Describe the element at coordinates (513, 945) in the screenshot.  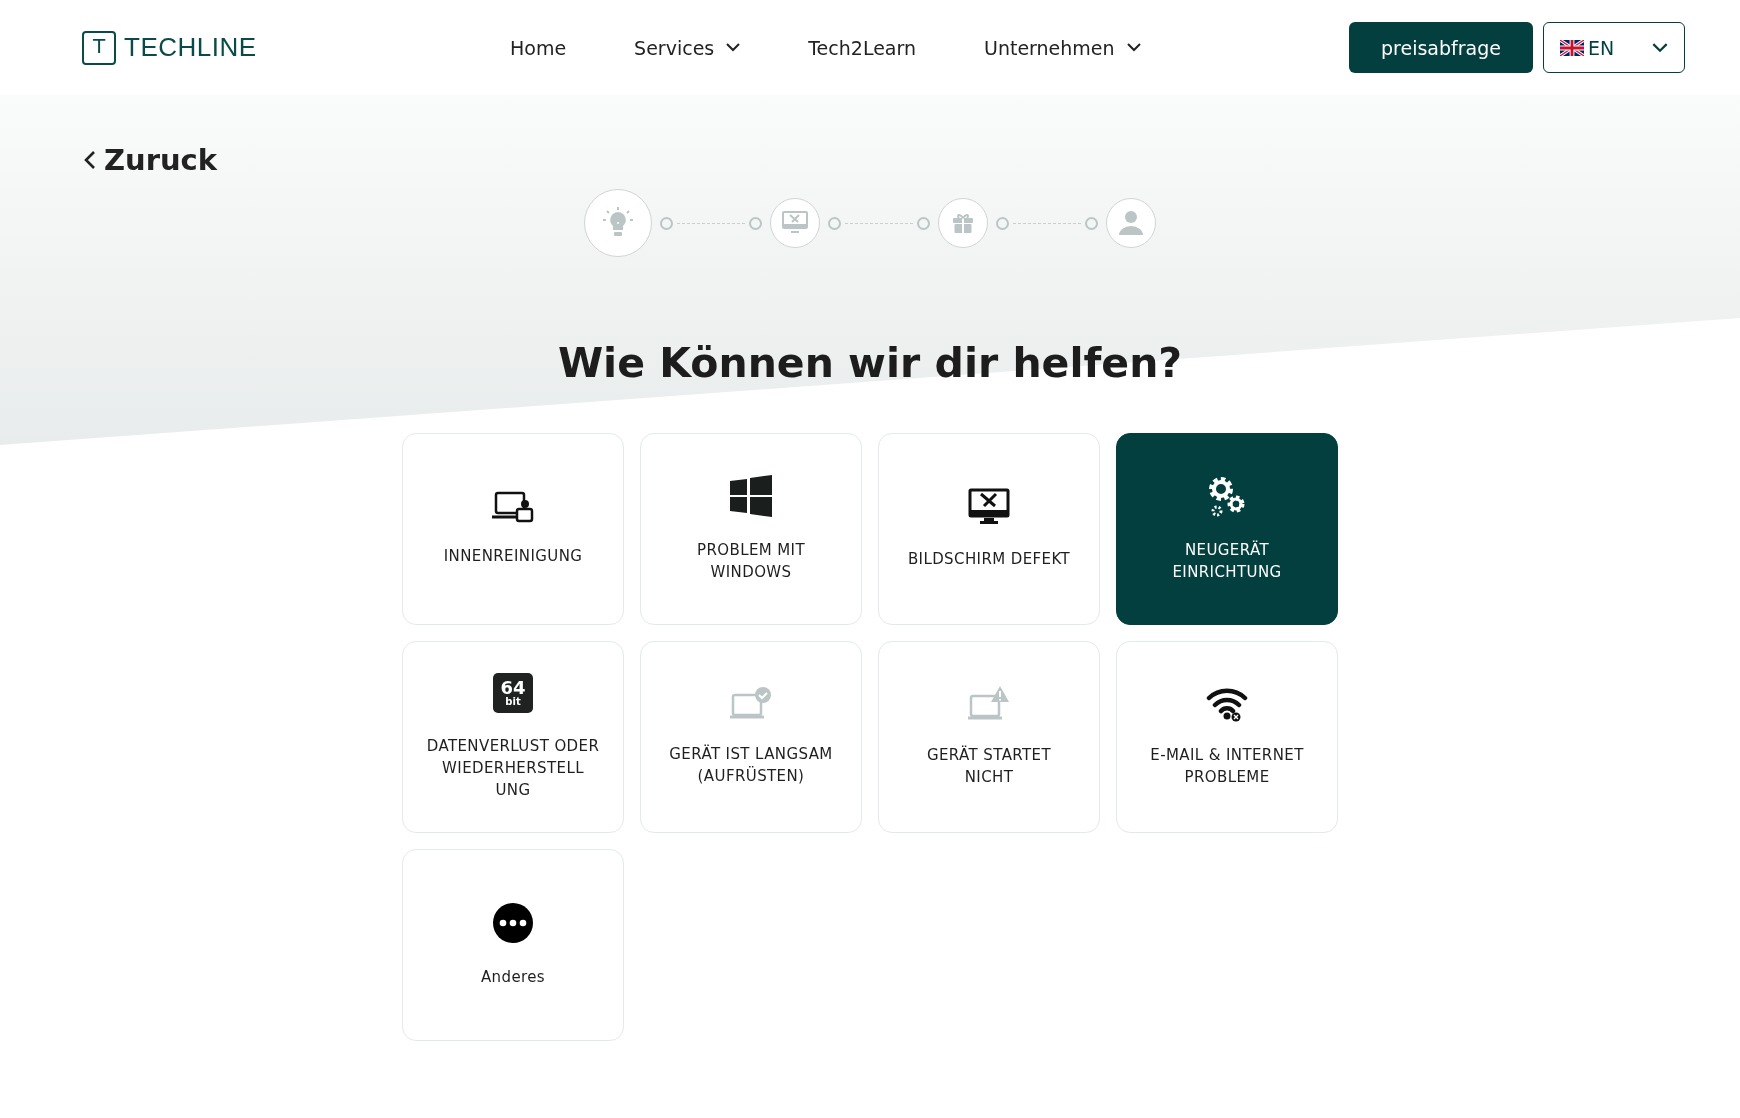
I see `service-card: Anderes` at that location.